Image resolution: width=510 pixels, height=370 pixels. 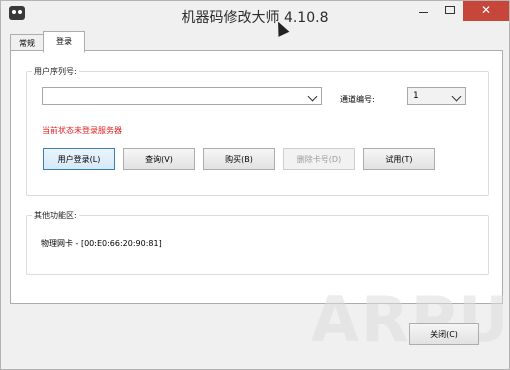 What do you see at coordinates (55, 71) in the screenshot?
I see `serial-group-title: 用户序列号:` at bounding box center [55, 71].